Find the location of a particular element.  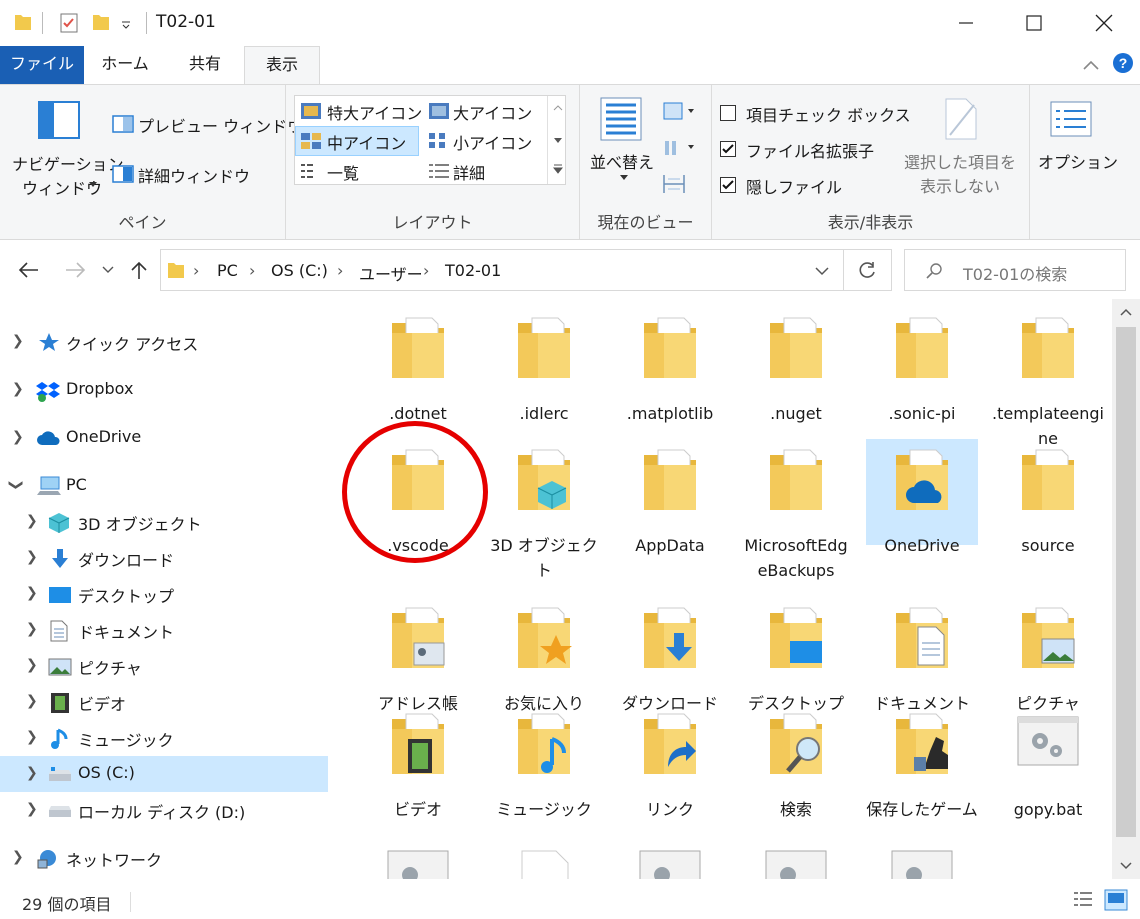

item-checkboxes-toggle: 項目チェック ボックス is located at coordinates (815, 114).